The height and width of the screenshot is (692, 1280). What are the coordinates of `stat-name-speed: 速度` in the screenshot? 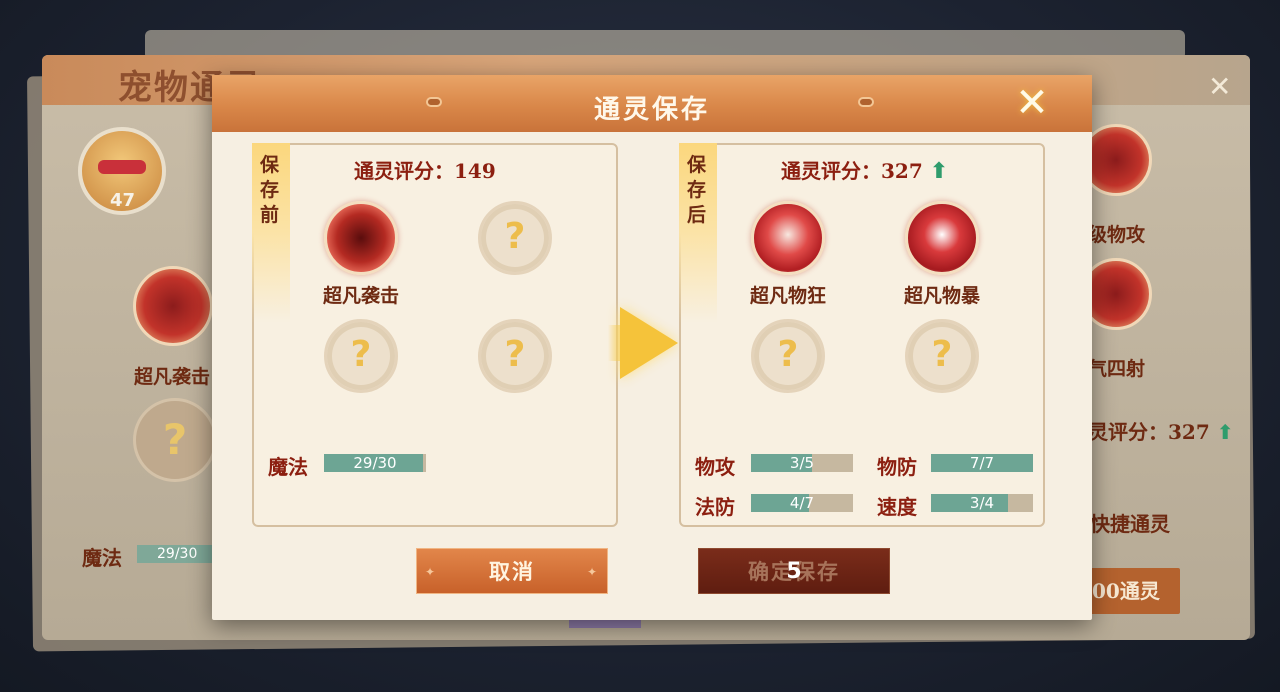 It's located at (897, 507).